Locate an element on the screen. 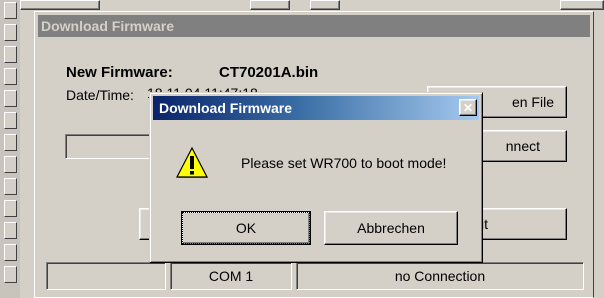 This screenshot has height=298, width=604. dialog-title: Download Firmware is located at coordinates (226, 108).